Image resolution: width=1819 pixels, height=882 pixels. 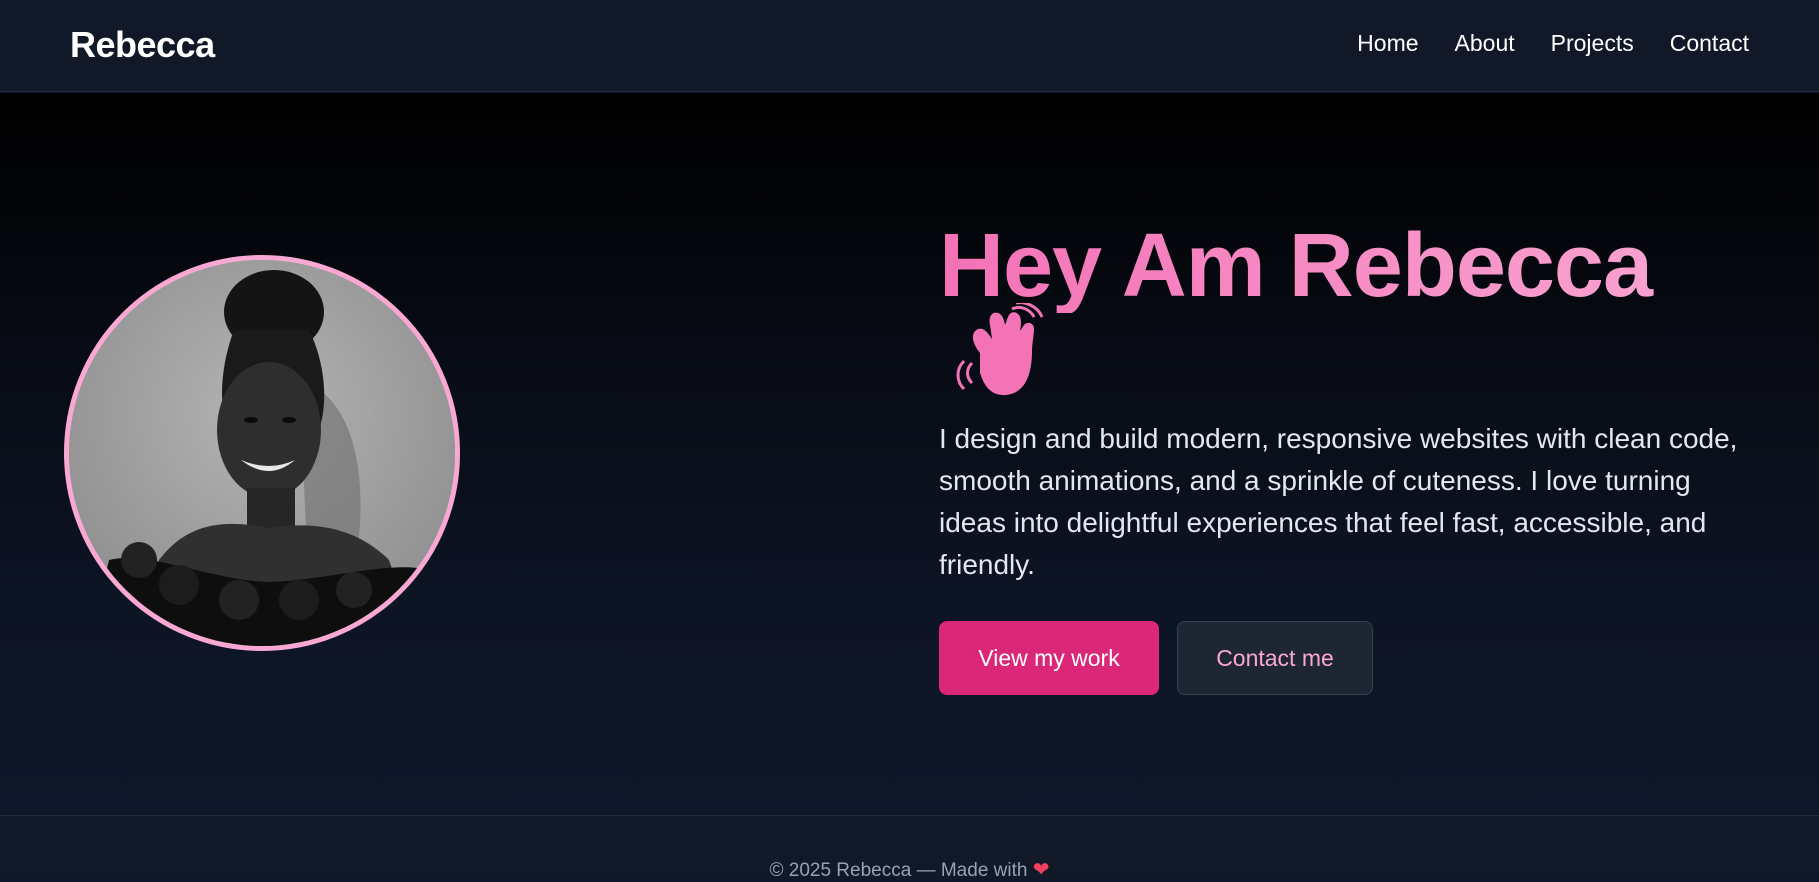 I want to click on nav-links: Home About Projects Contact, so click(x=1553, y=43).